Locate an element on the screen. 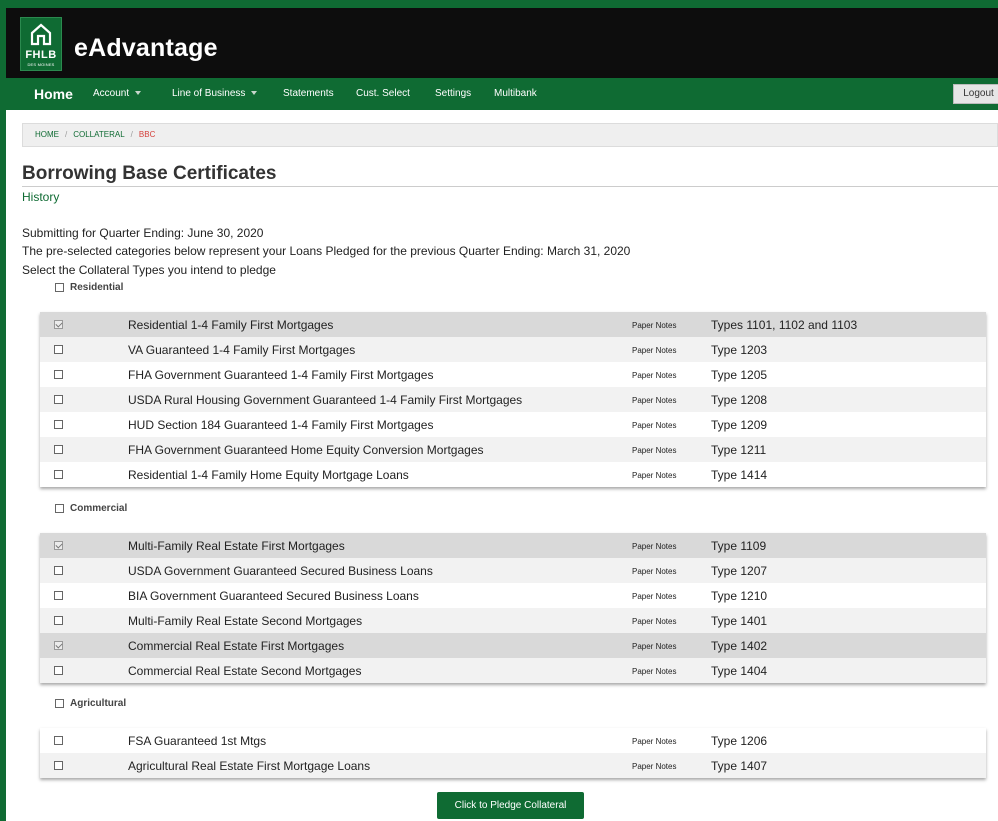 The height and width of the screenshot is (821, 998). left-accent-rail is located at coordinates (3, 410).